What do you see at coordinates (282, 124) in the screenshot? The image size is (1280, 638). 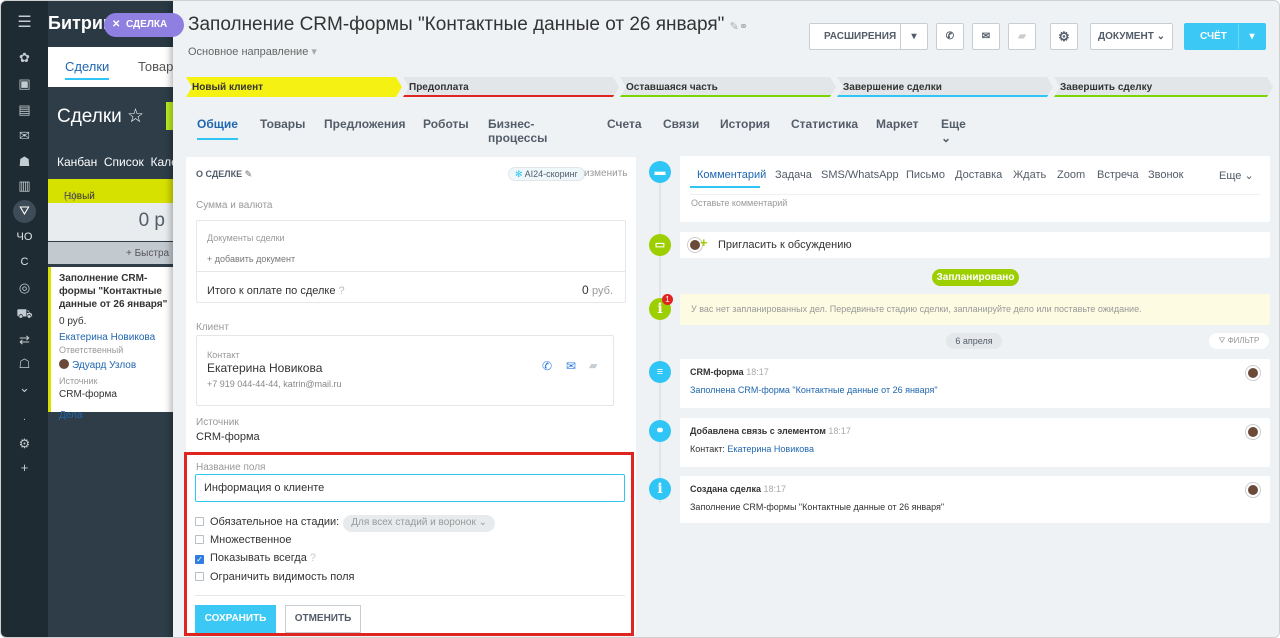 I see `tab-goods: Товары` at bounding box center [282, 124].